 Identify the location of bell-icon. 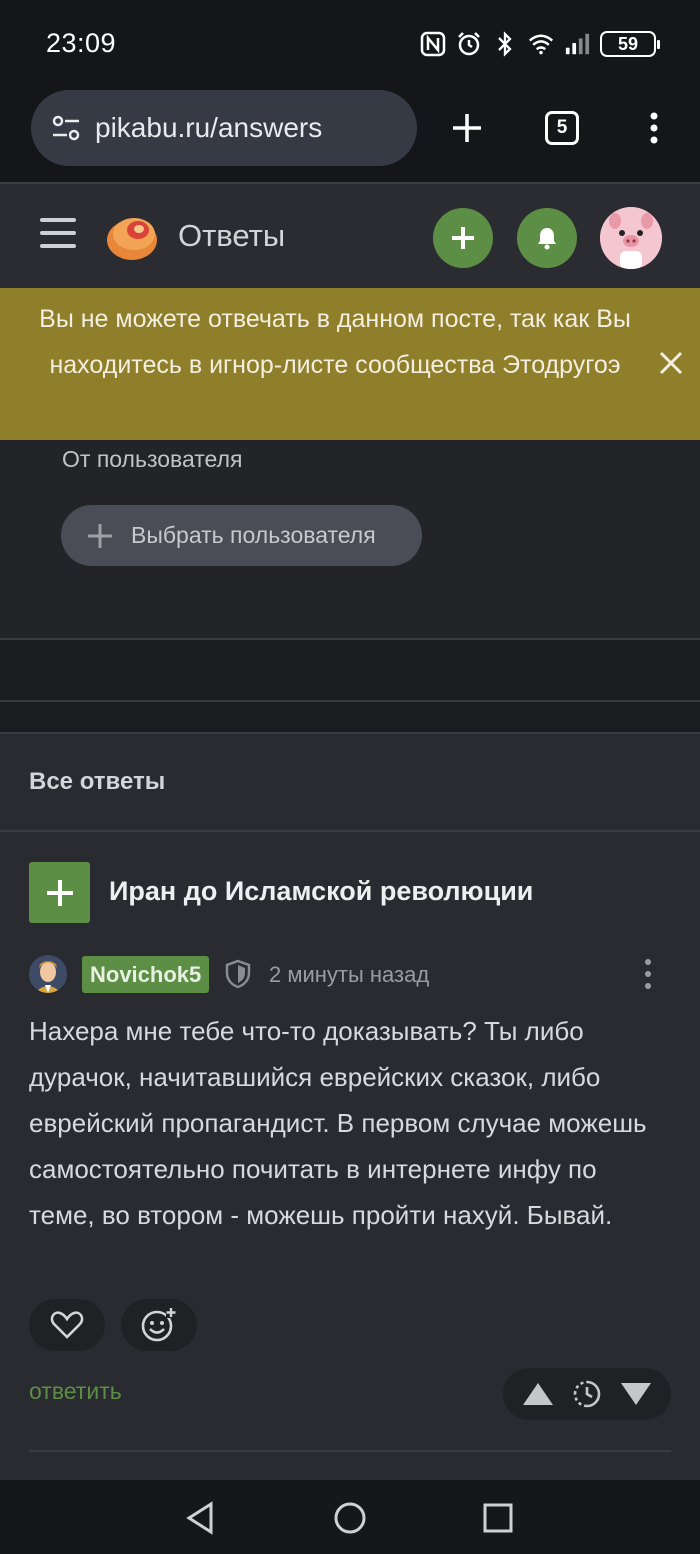
(547, 239).